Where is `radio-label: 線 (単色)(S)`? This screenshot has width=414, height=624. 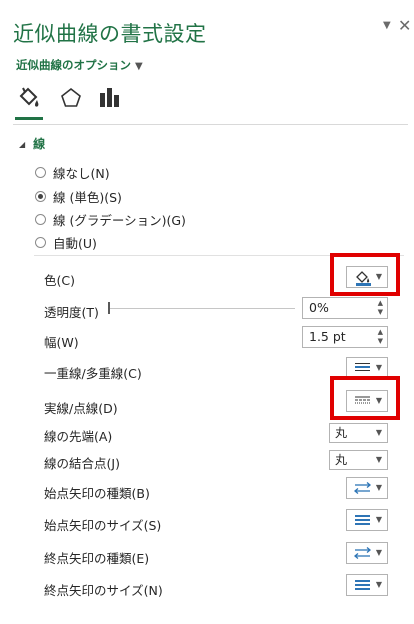
radio-label: 線 (単色)(S) is located at coordinates (87, 197).